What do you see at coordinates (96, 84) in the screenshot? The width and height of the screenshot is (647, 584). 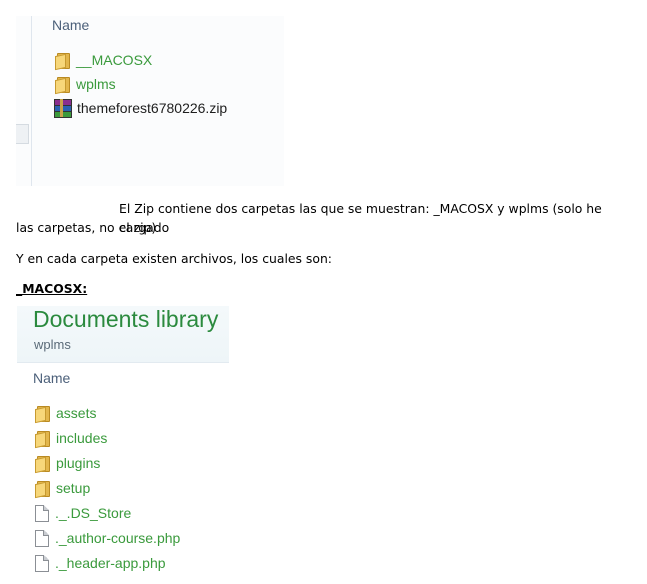 I see `item-label: wplms` at bounding box center [96, 84].